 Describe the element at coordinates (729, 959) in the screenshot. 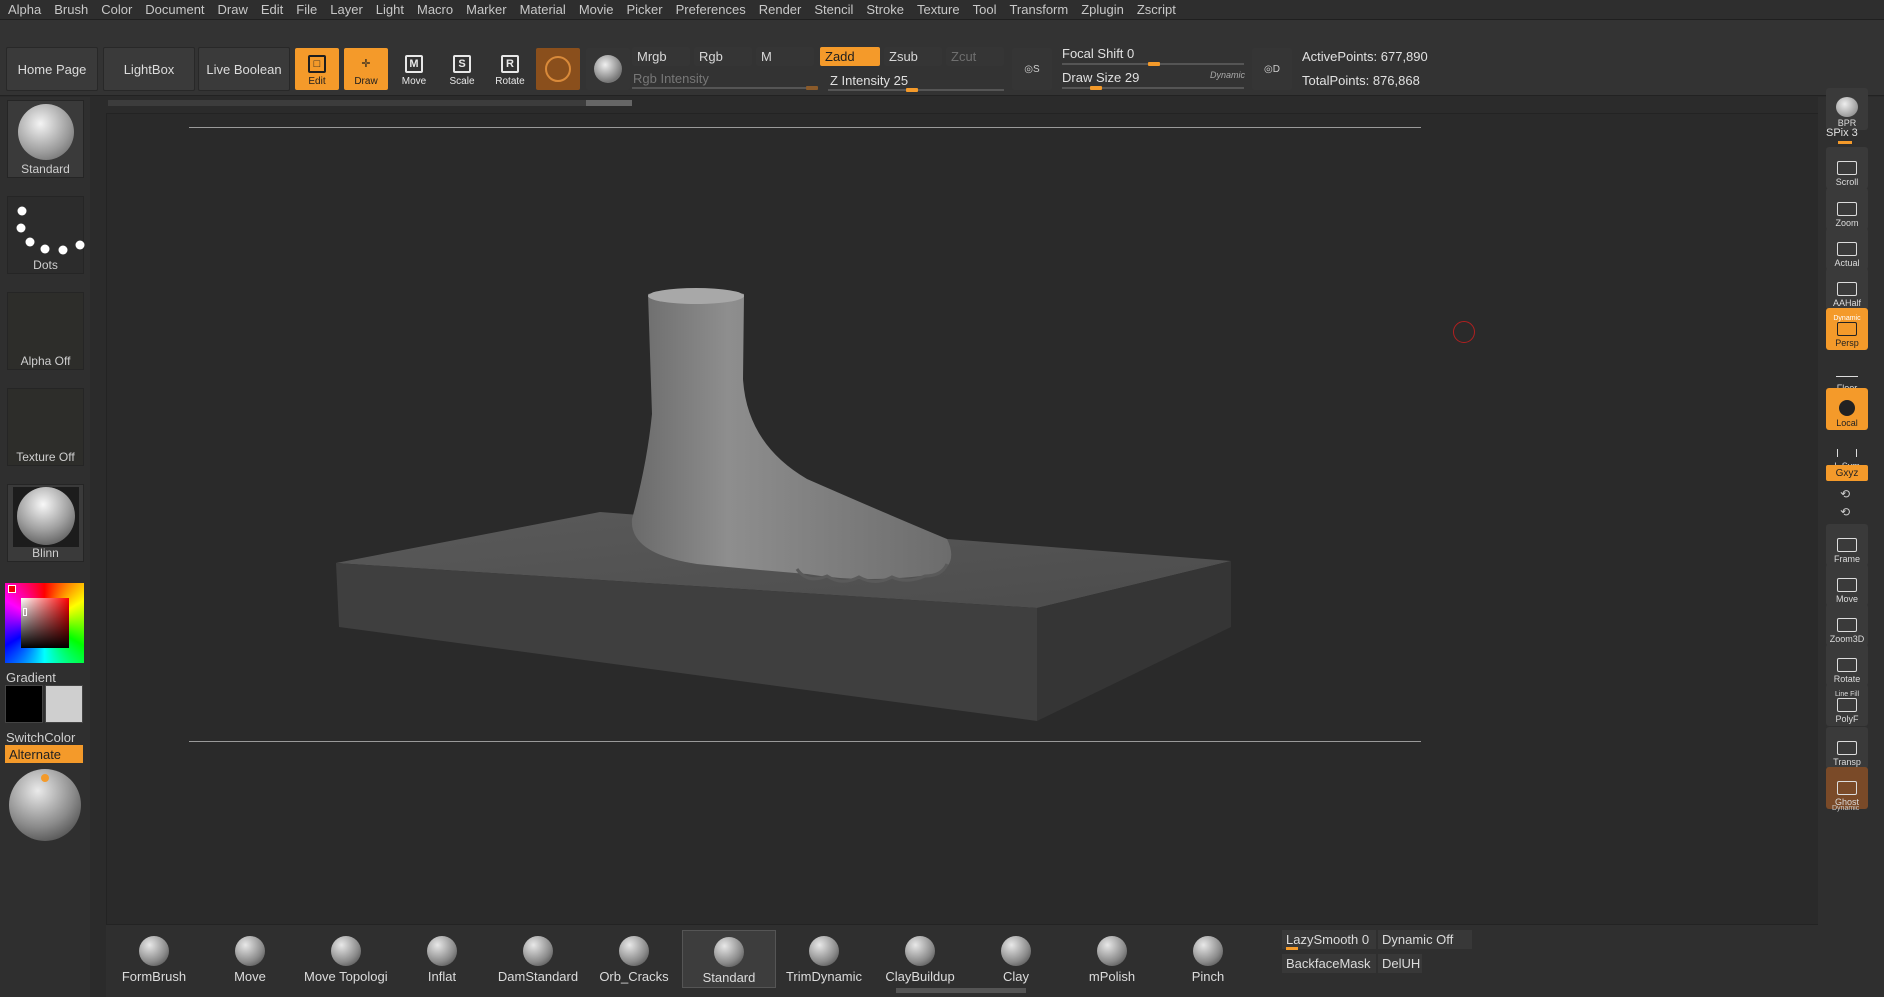

I see `brush-standard: Standard` at that location.